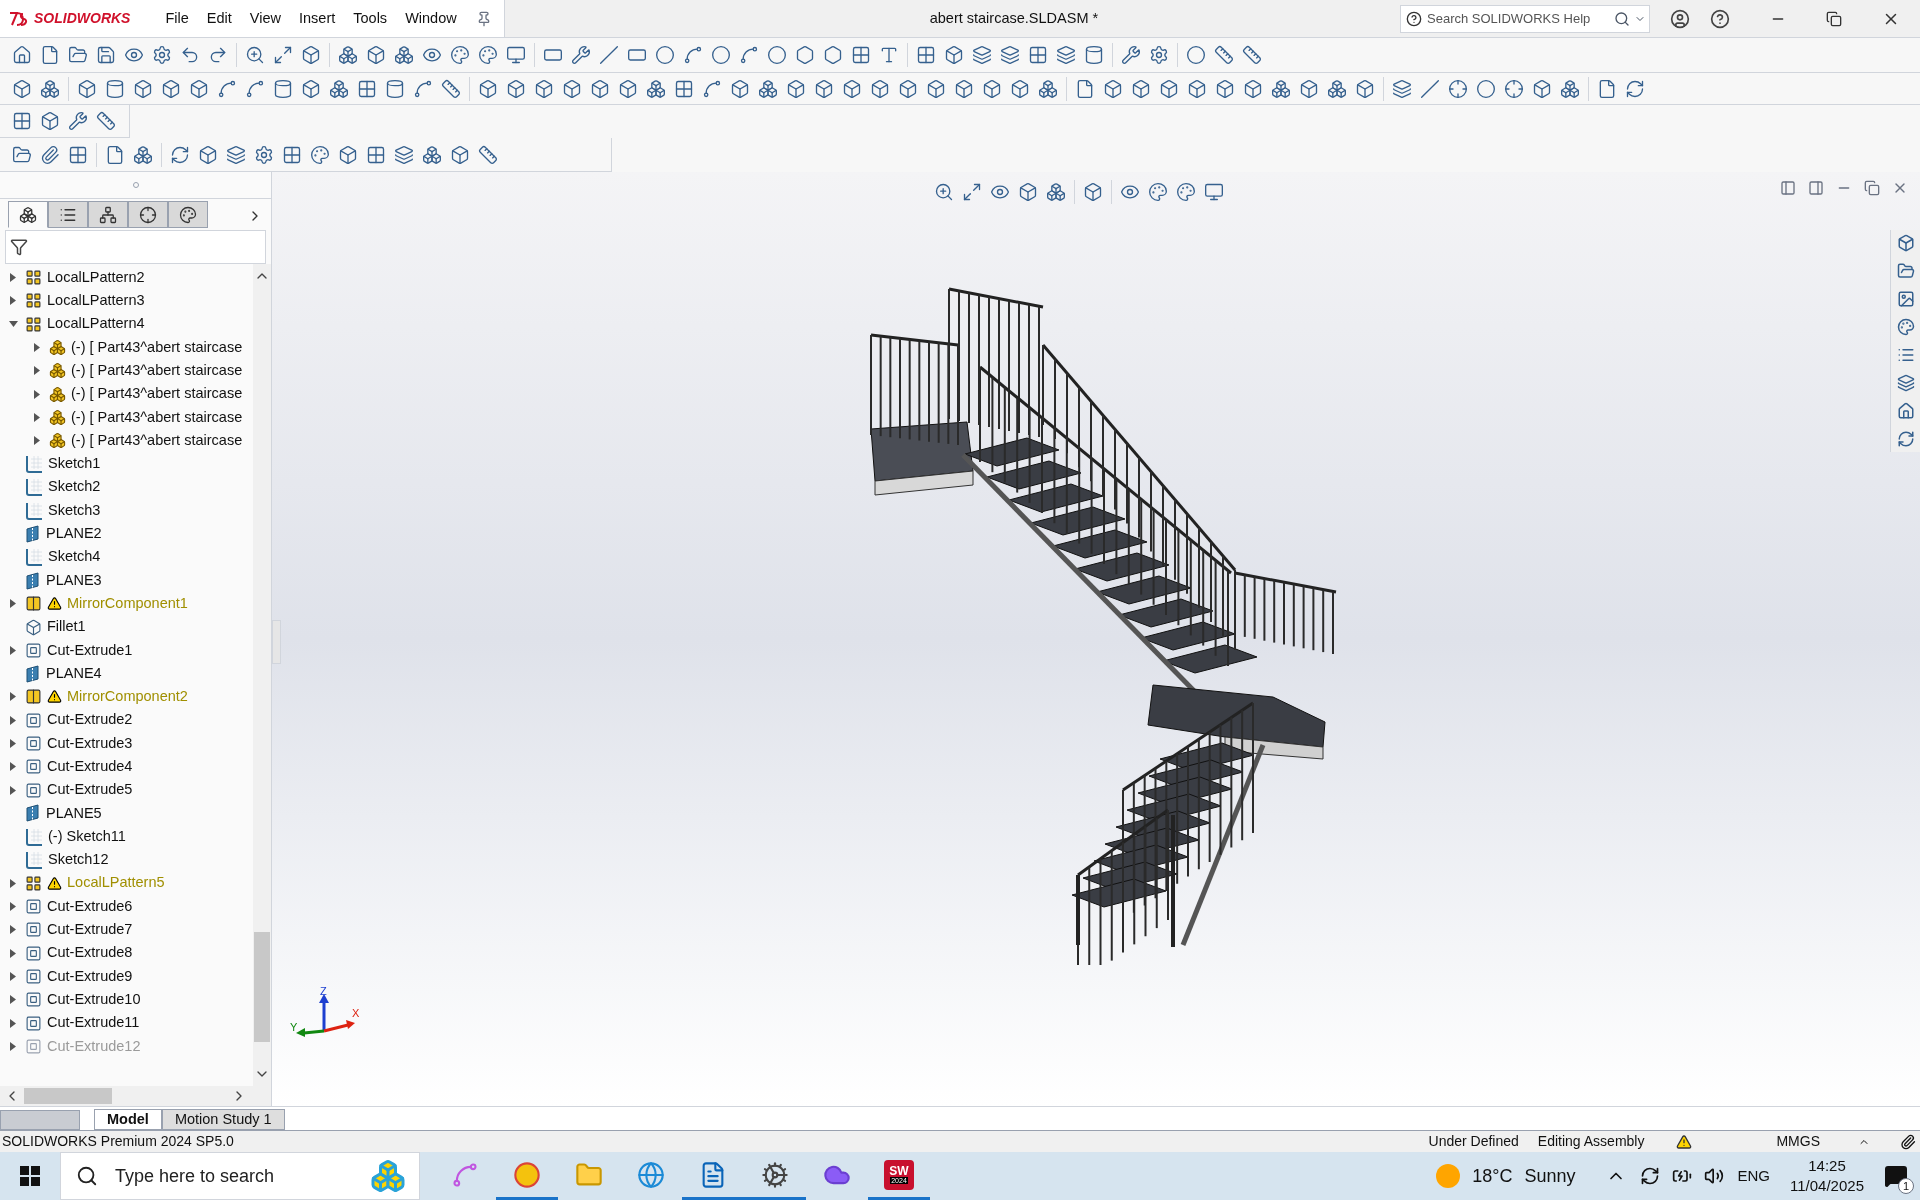 The height and width of the screenshot is (1200, 1920). What do you see at coordinates (370, 18) in the screenshot?
I see `menu-item: Tools` at bounding box center [370, 18].